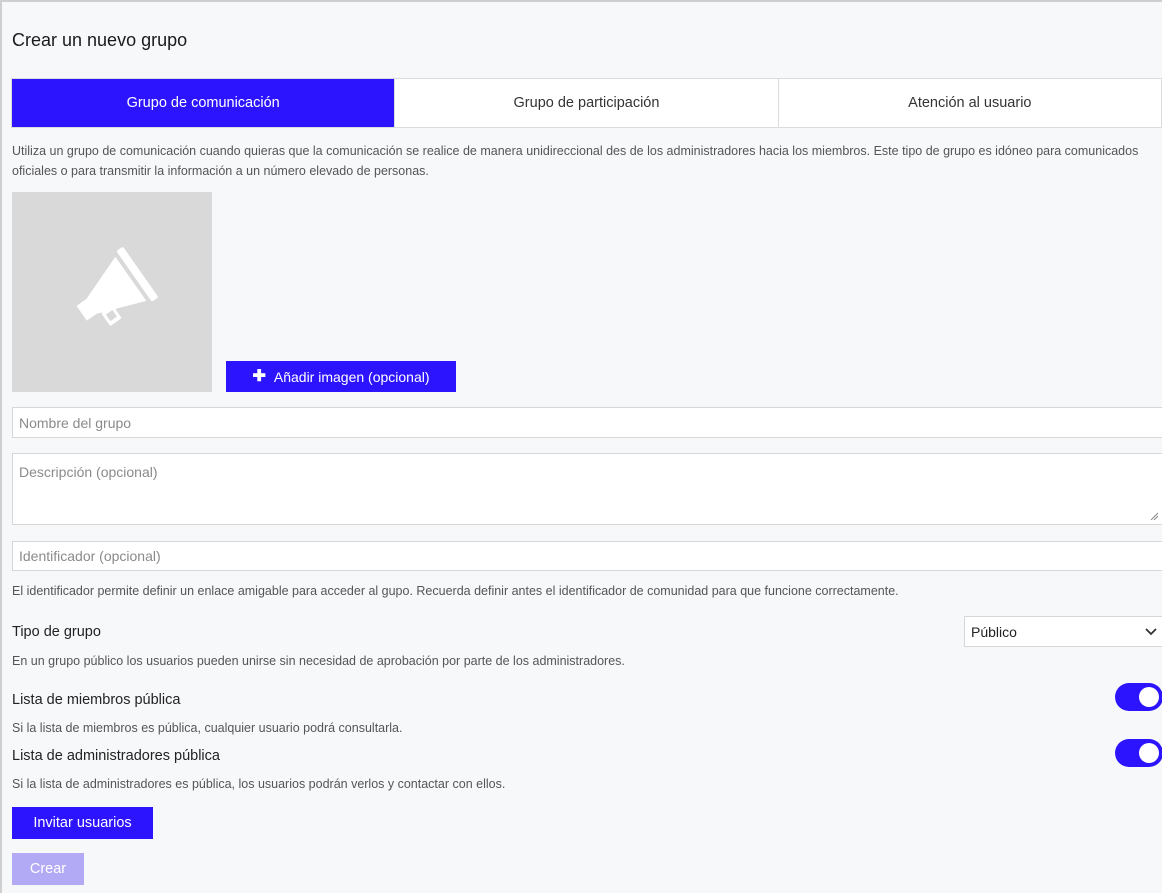 Image resolution: width=1162 pixels, height=893 pixels. What do you see at coordinates (88, 472) in the screenshot?
I see `group-description-placeholder: Descripción (opcional)` at bounding box center [88, 472].